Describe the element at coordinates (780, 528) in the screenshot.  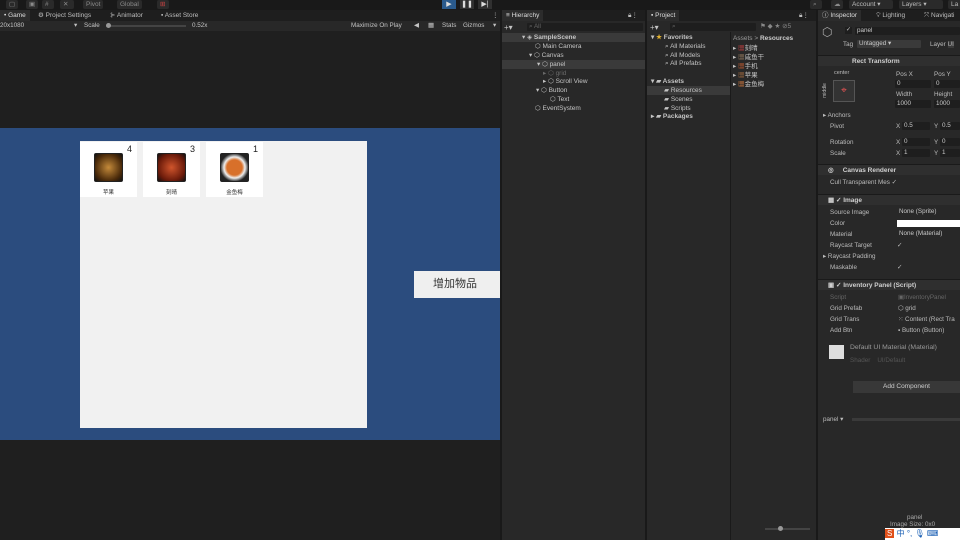
I see `slider-handle` at that location.